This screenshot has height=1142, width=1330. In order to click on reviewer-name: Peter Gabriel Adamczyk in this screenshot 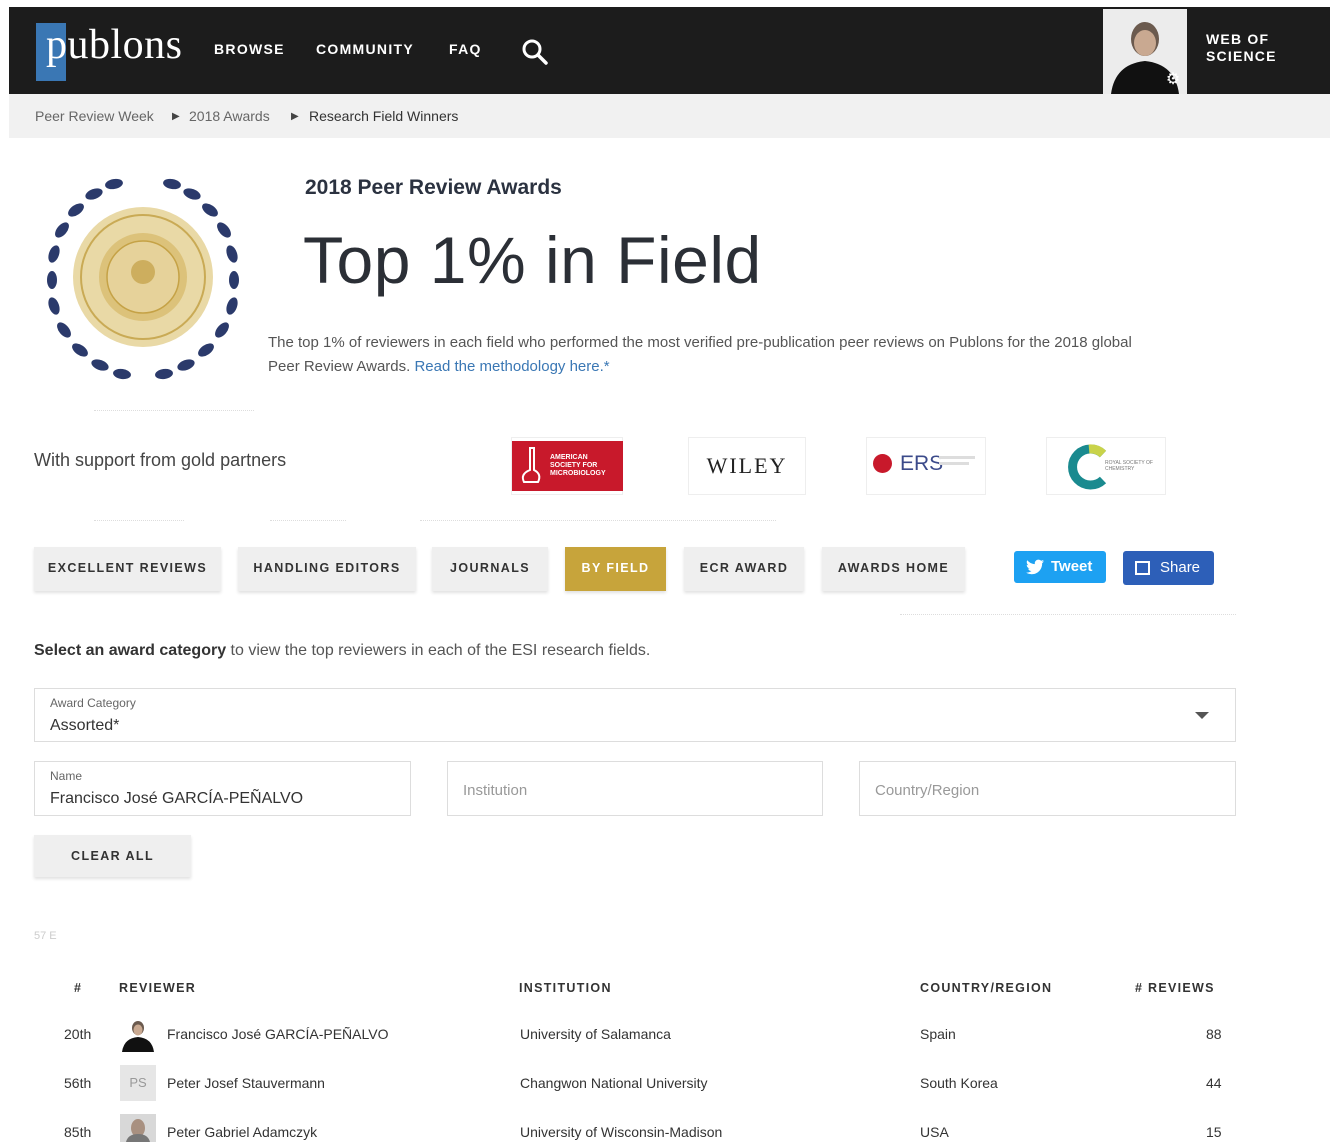, I will do `click(242, 1132)`.